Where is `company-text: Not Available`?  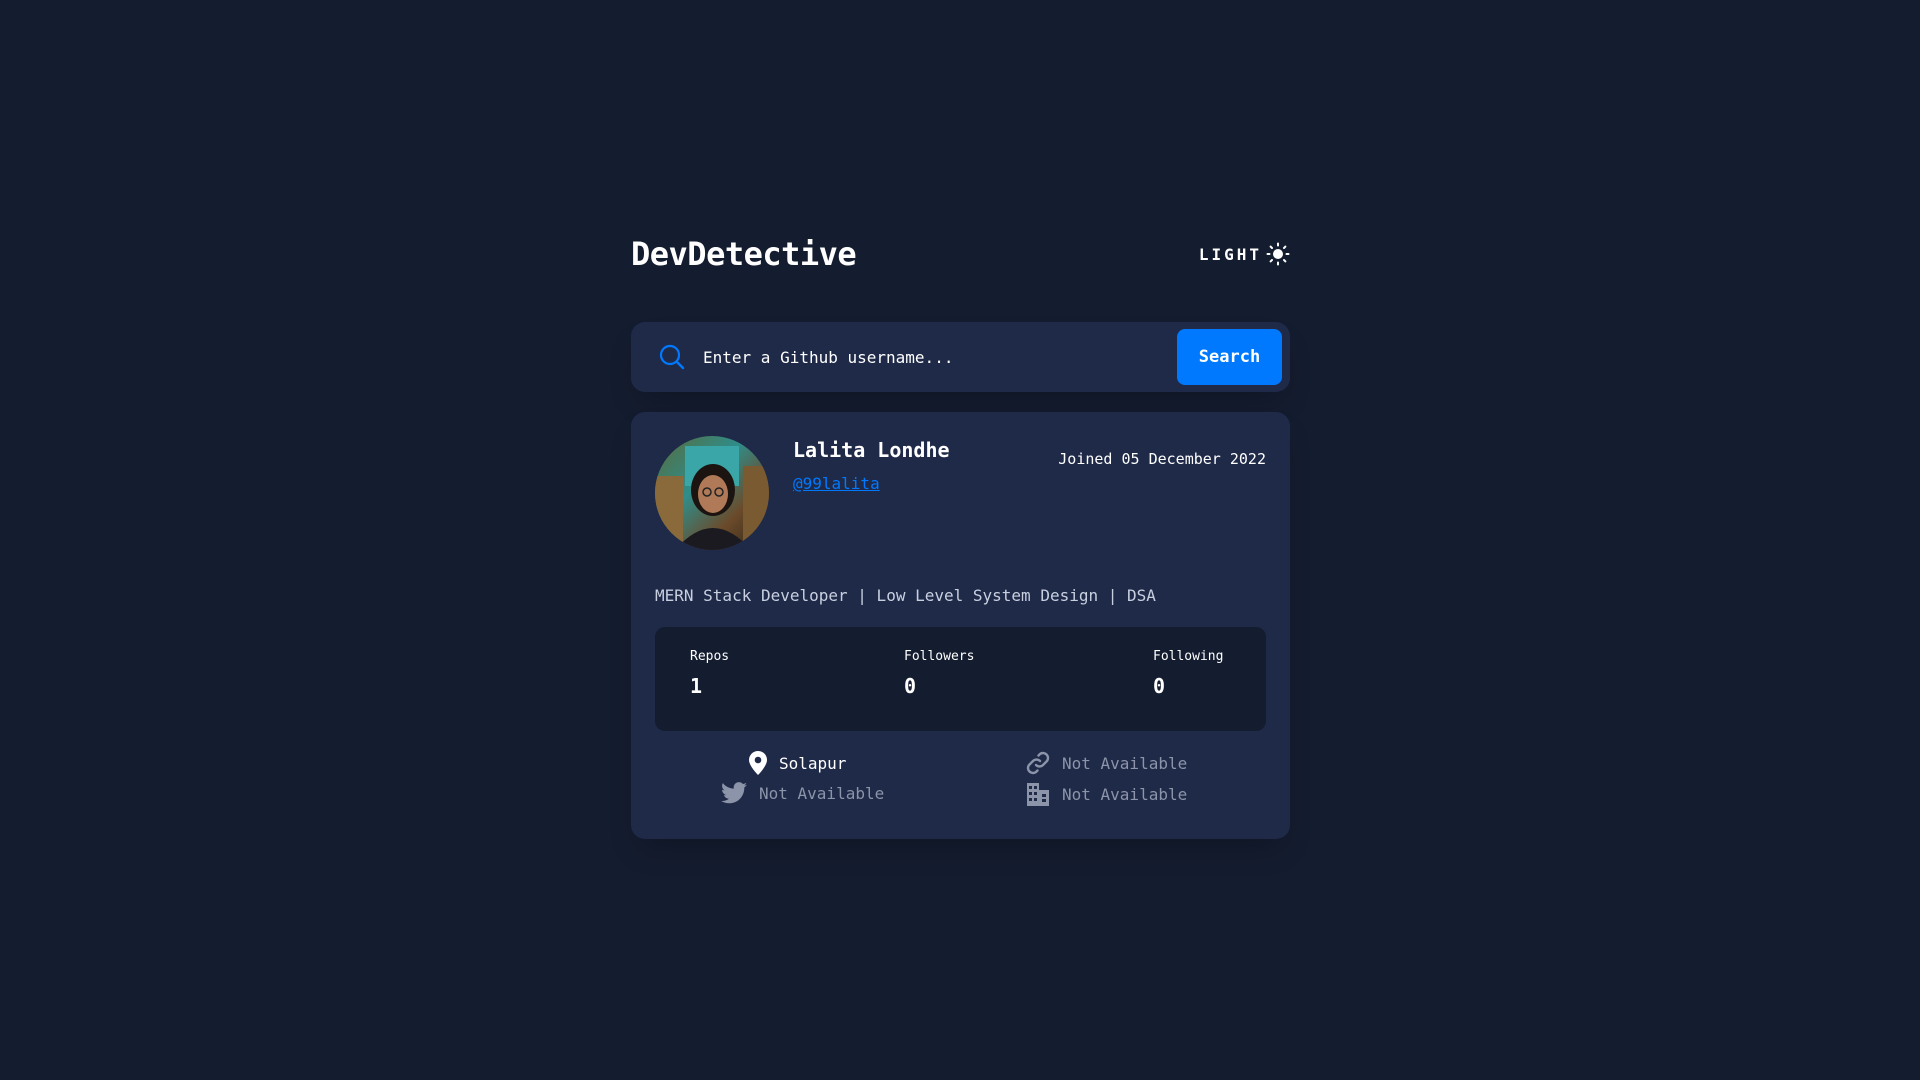
company-text: Not Available is located at coordinates (1125, 794).